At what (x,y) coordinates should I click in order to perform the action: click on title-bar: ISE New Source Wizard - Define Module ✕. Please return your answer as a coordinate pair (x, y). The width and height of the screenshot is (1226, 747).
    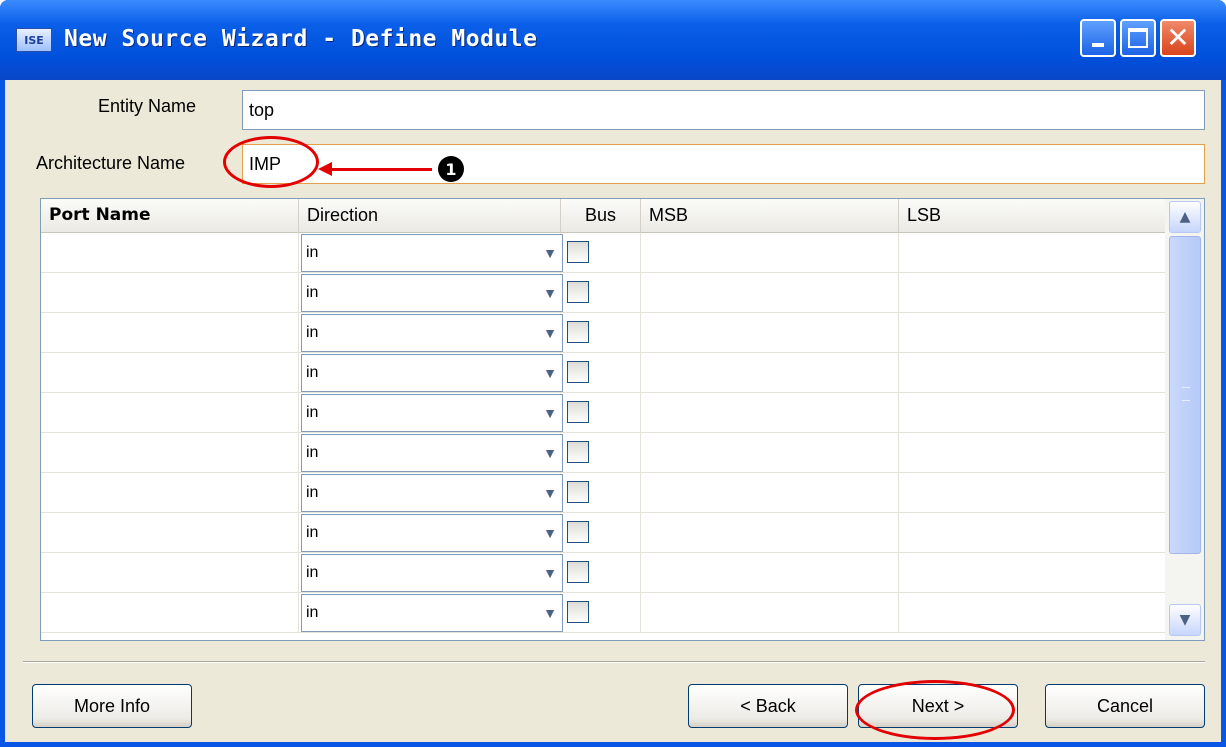
    Looking at the image, I should click on (613, 40).